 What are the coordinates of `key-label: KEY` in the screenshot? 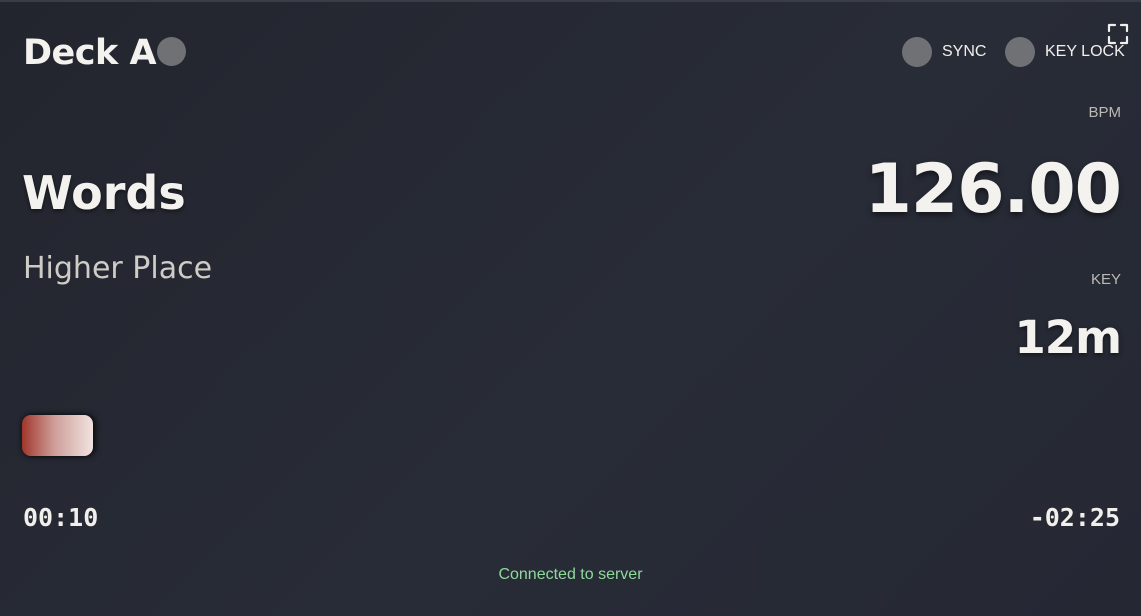 It's located at (1105, 279).